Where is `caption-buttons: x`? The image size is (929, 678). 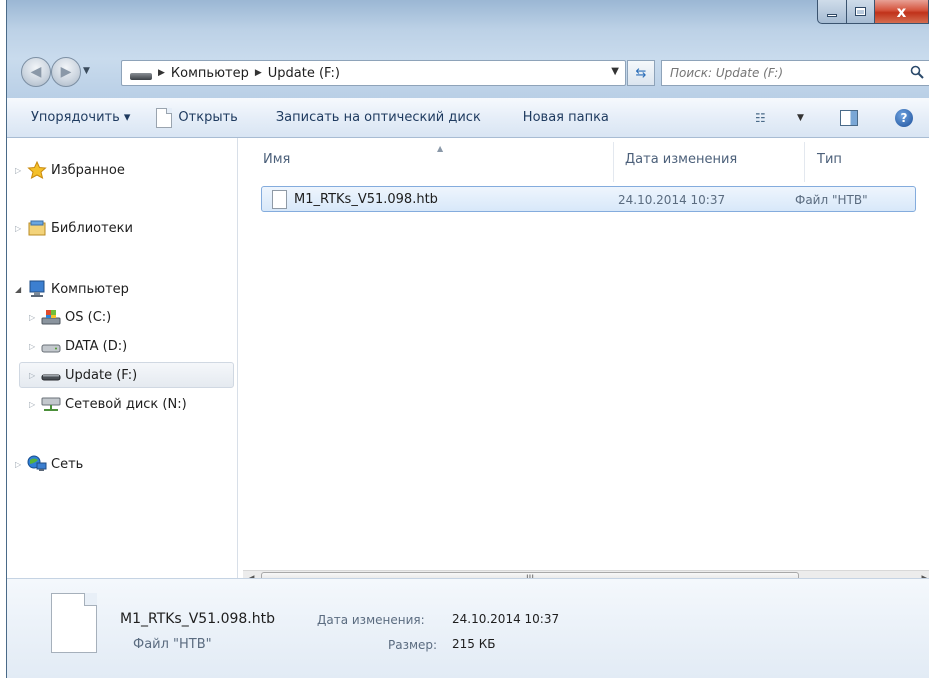 caption-buttons: x is located at coordinates (873, 13).